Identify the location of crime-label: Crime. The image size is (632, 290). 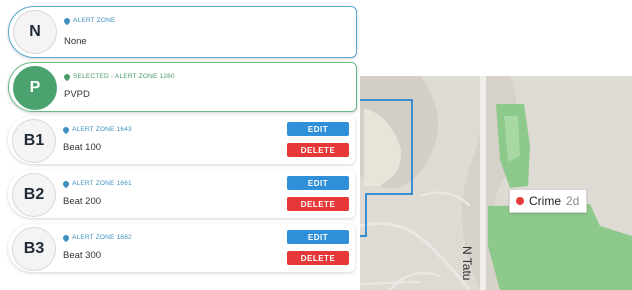
(545, 201).